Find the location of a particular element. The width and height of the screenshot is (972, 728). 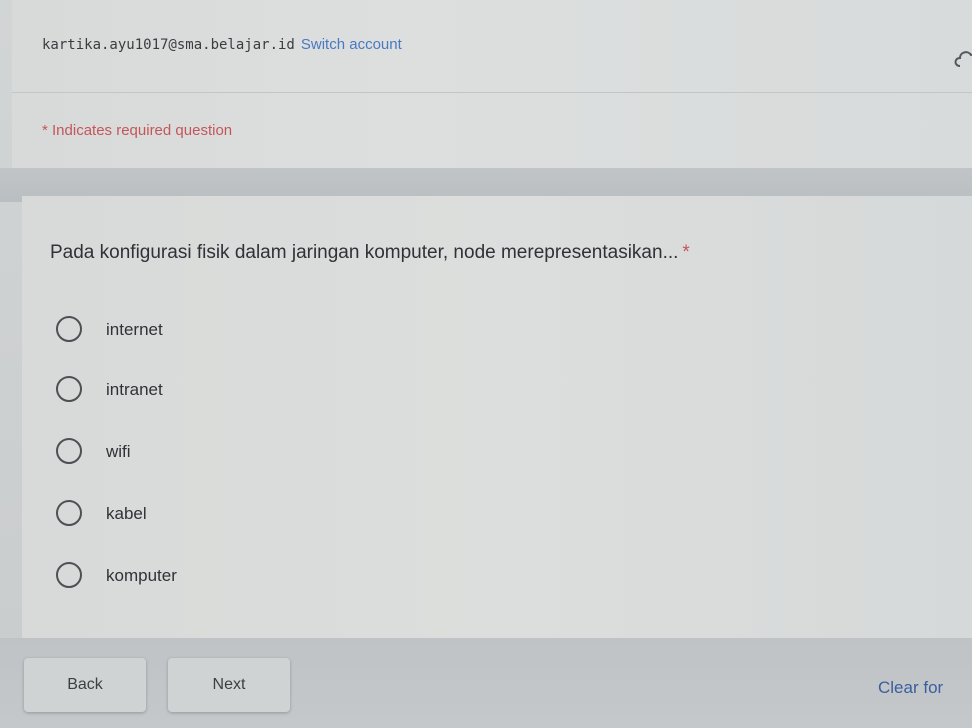

option-intranet: intranet is located at coordinates (206, 389).